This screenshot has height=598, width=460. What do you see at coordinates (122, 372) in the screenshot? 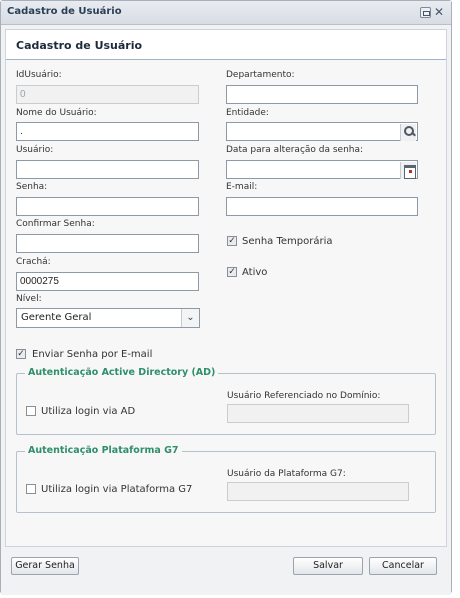
I see `ad-legend: Autenticação Active Directory (AD)` at bounding box center [122, 372].